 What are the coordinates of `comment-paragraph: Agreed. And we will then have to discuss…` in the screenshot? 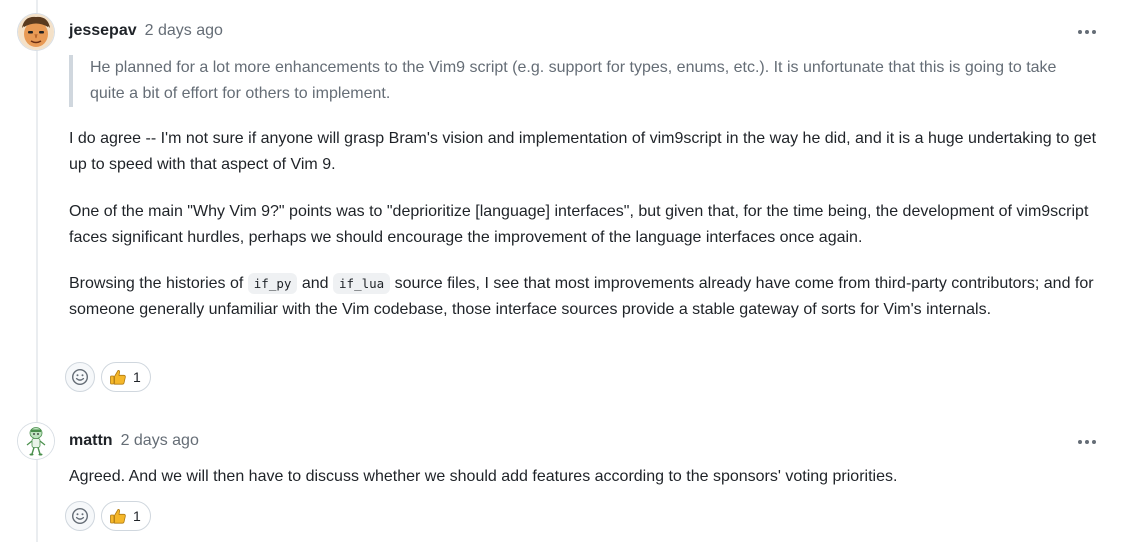 It's located at (483, 476).